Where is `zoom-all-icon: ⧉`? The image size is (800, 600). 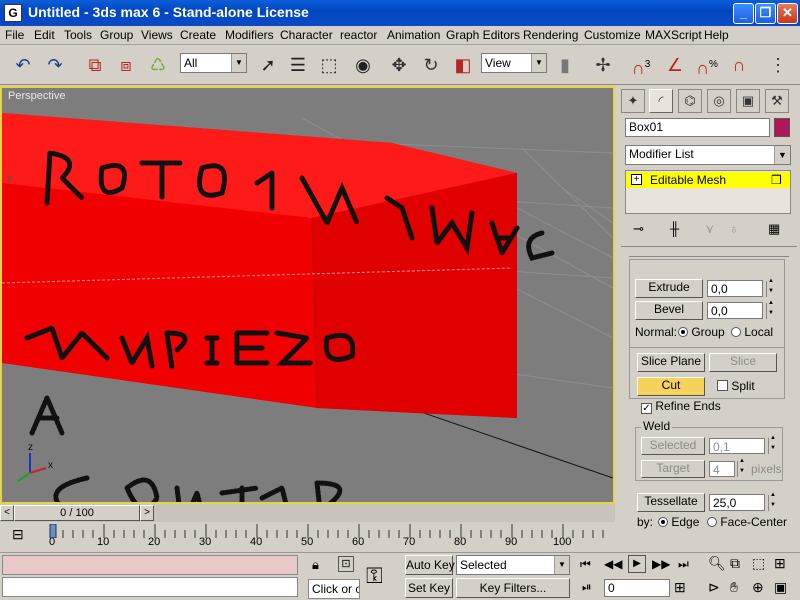 zoom-all-icon: ⧉ is located at coordinates (735, 563).